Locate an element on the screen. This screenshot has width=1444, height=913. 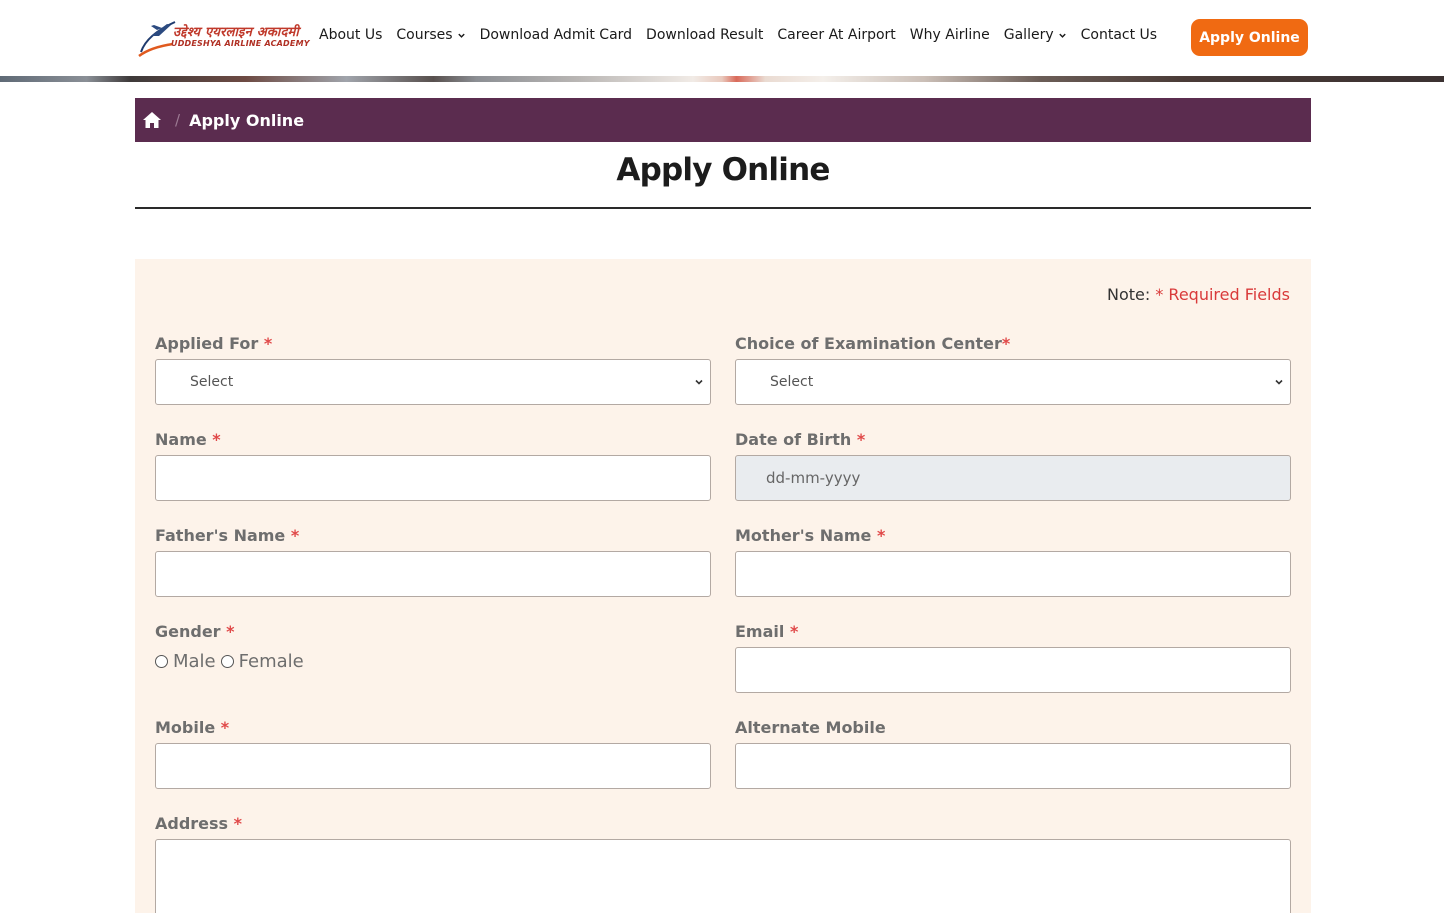
nav-download-admit-card: Download Admit Card is located at coordinates (556, 35).